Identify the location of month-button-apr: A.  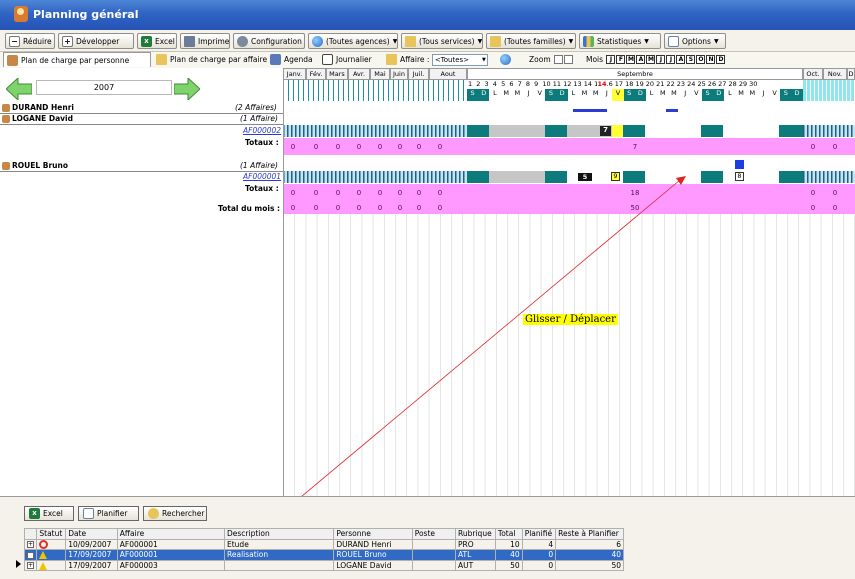
(641, 59).